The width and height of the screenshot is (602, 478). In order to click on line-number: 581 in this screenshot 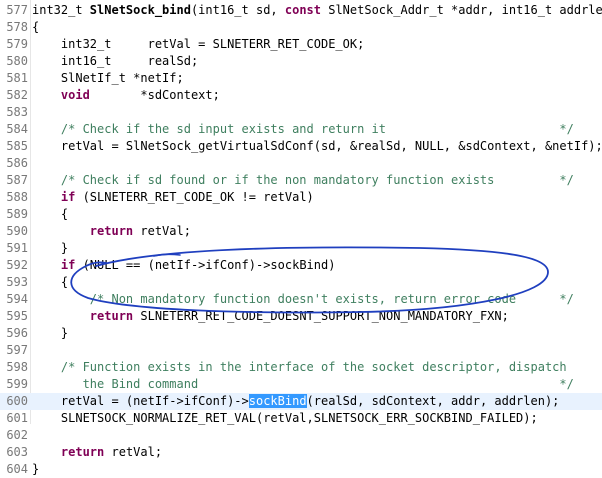, I will do `click(17, 78)`.